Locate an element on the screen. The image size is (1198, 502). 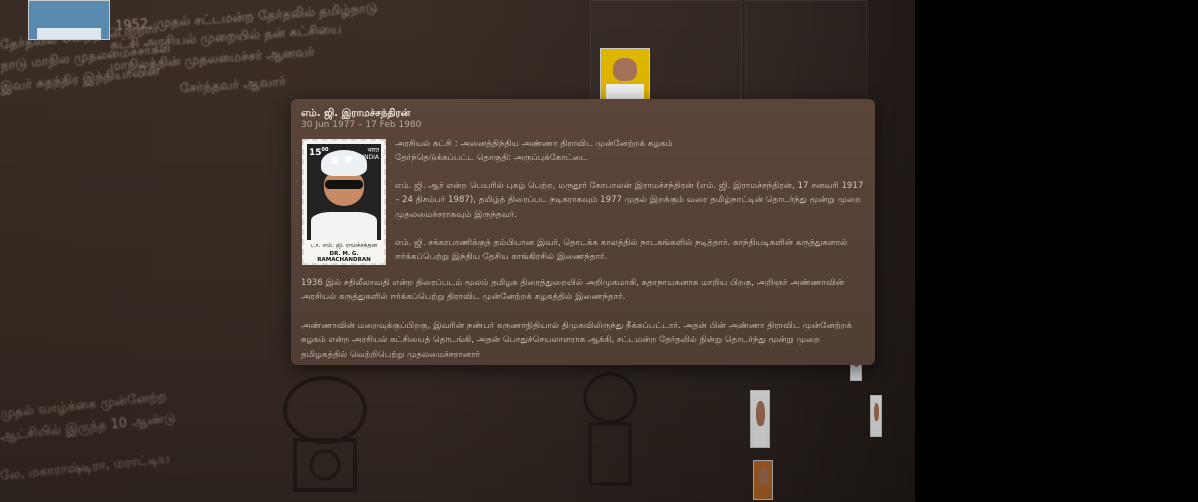
term-date-range: 30 Jun 1977 – 17 Feb 1980 is located at coordinates (361, 125).